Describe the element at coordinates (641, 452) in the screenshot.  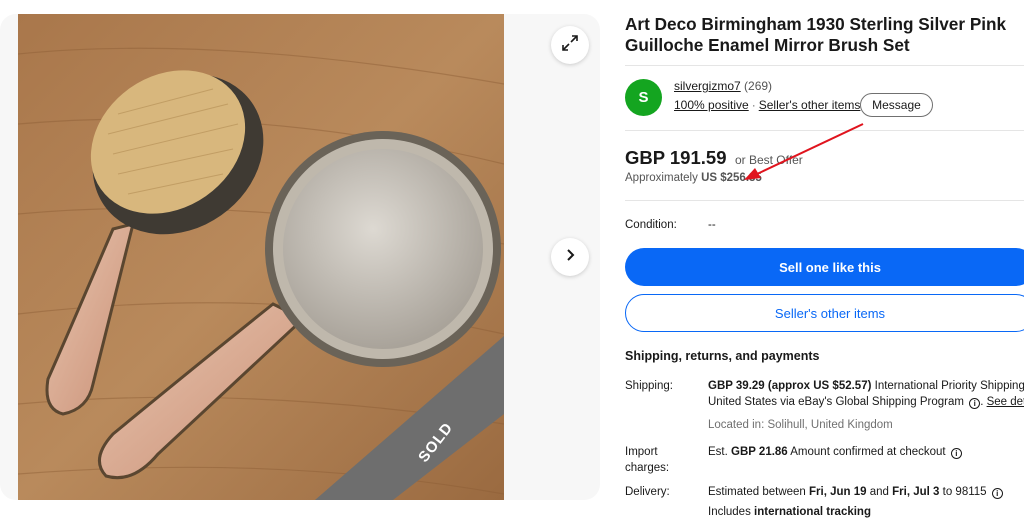
I see `import-label-line-1: Import` at that location.